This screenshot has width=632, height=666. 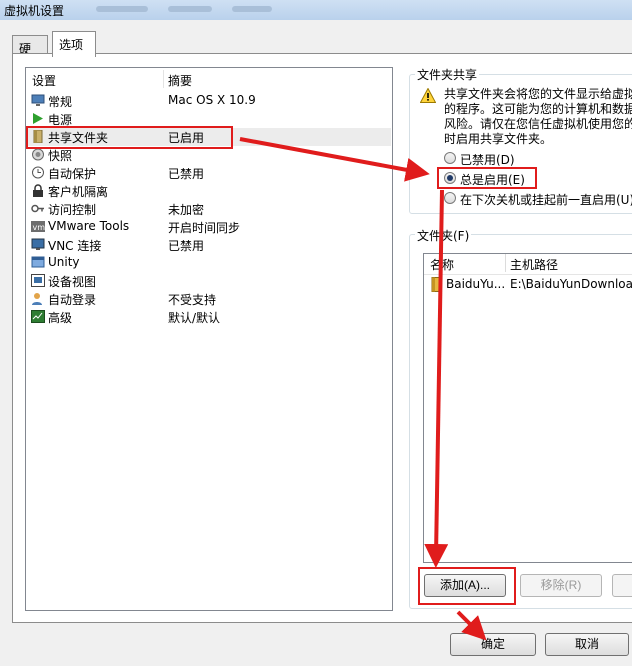 I want to click on highlight-box-add, so click(x=467, y=586).